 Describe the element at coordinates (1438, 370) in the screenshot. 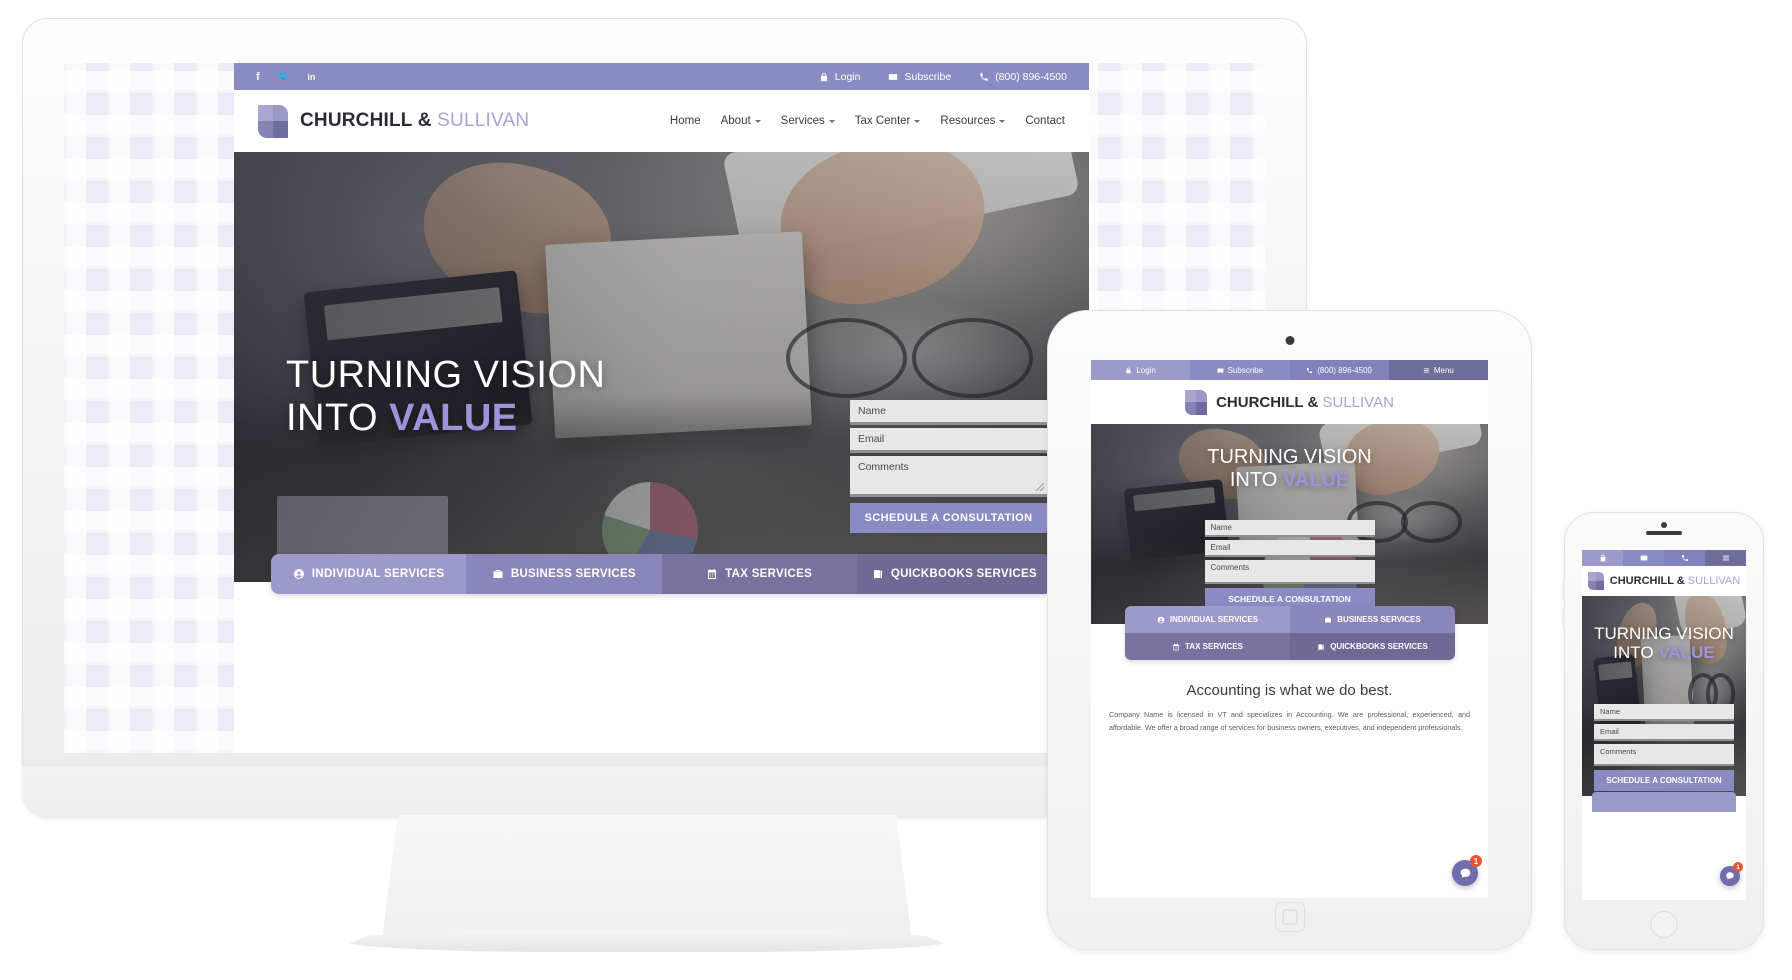

I see `tablet-menu-button: Menu` at that location.